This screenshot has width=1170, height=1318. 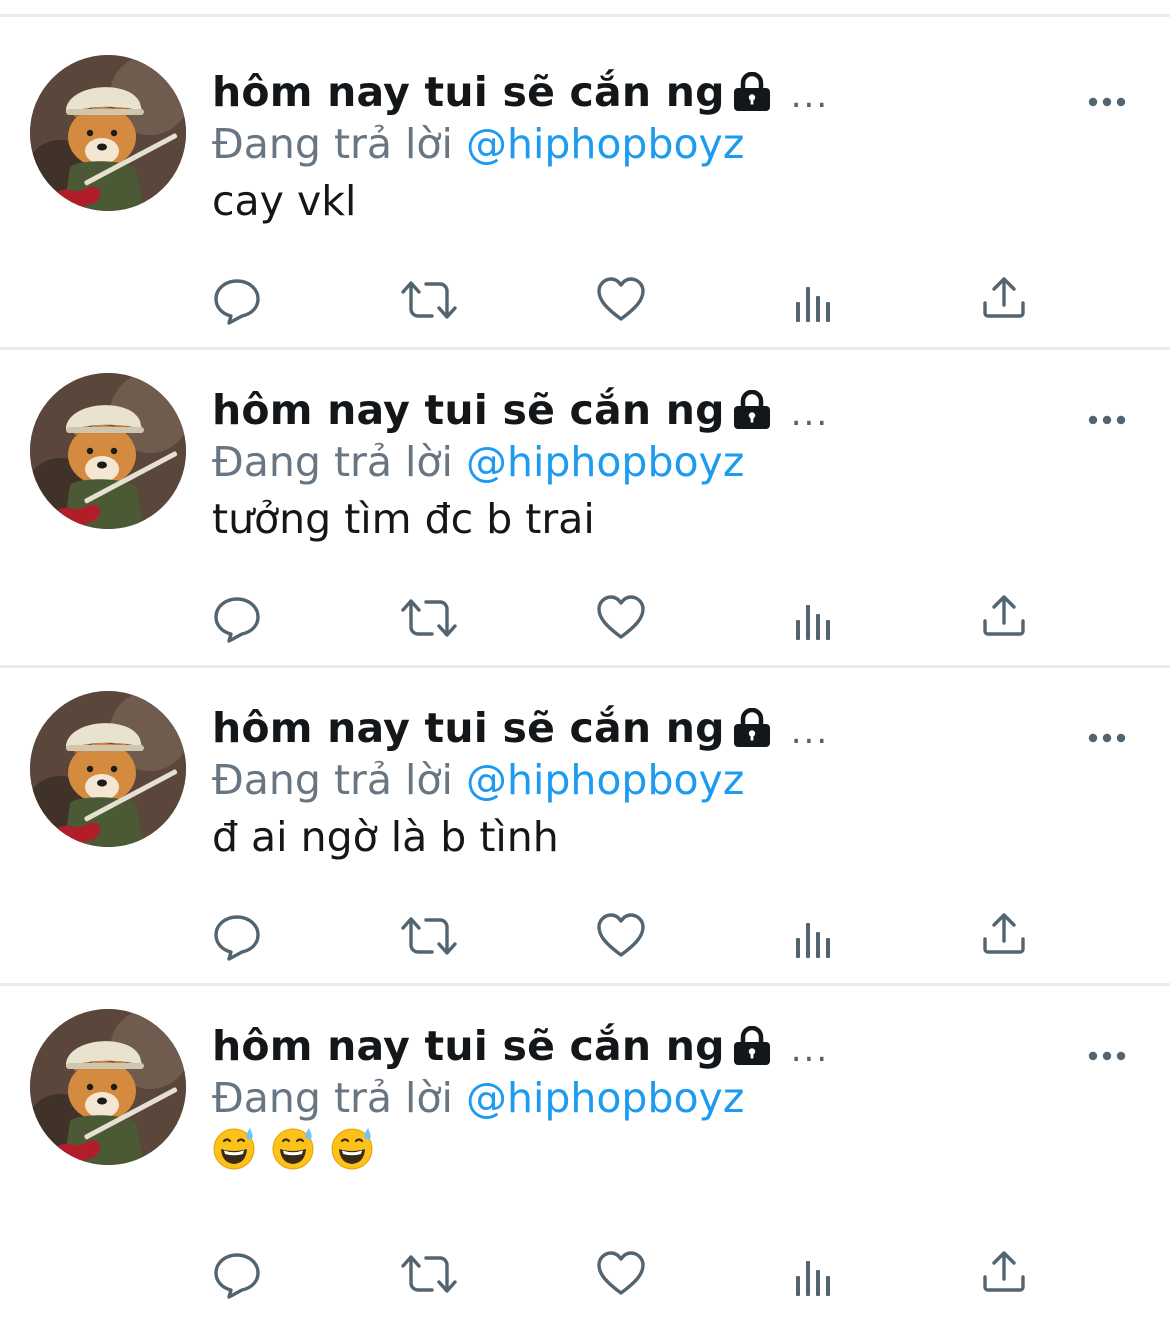 What do you see at coordinates (284, 201) in the screenshot?
I see `tweet-text: cay vkl` at bounding box center [284, 201].